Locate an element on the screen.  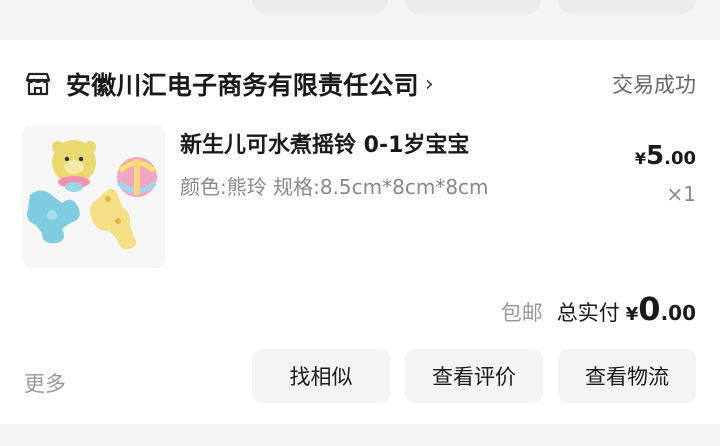
total-integer: 0 is located at coordinates (649, 309).